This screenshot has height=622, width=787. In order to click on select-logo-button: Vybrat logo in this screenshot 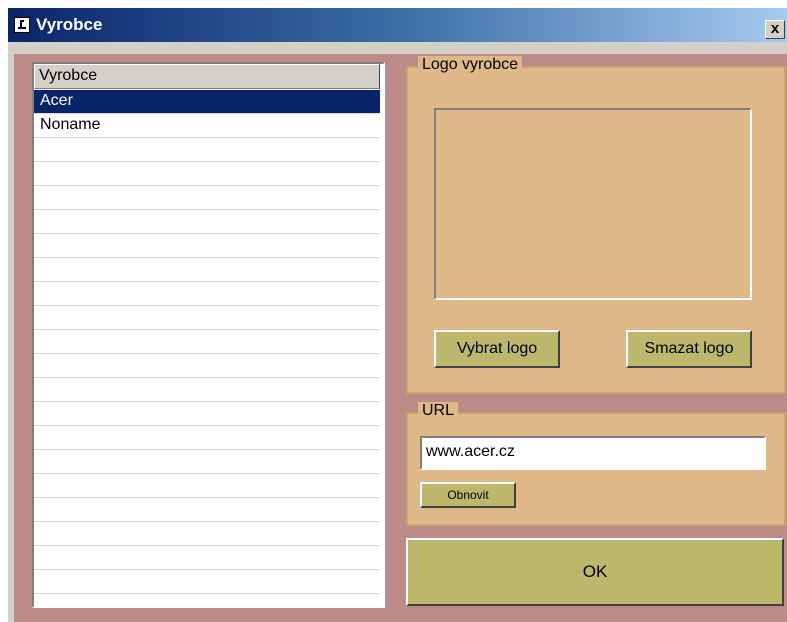, I will do `click(497, 349)`.